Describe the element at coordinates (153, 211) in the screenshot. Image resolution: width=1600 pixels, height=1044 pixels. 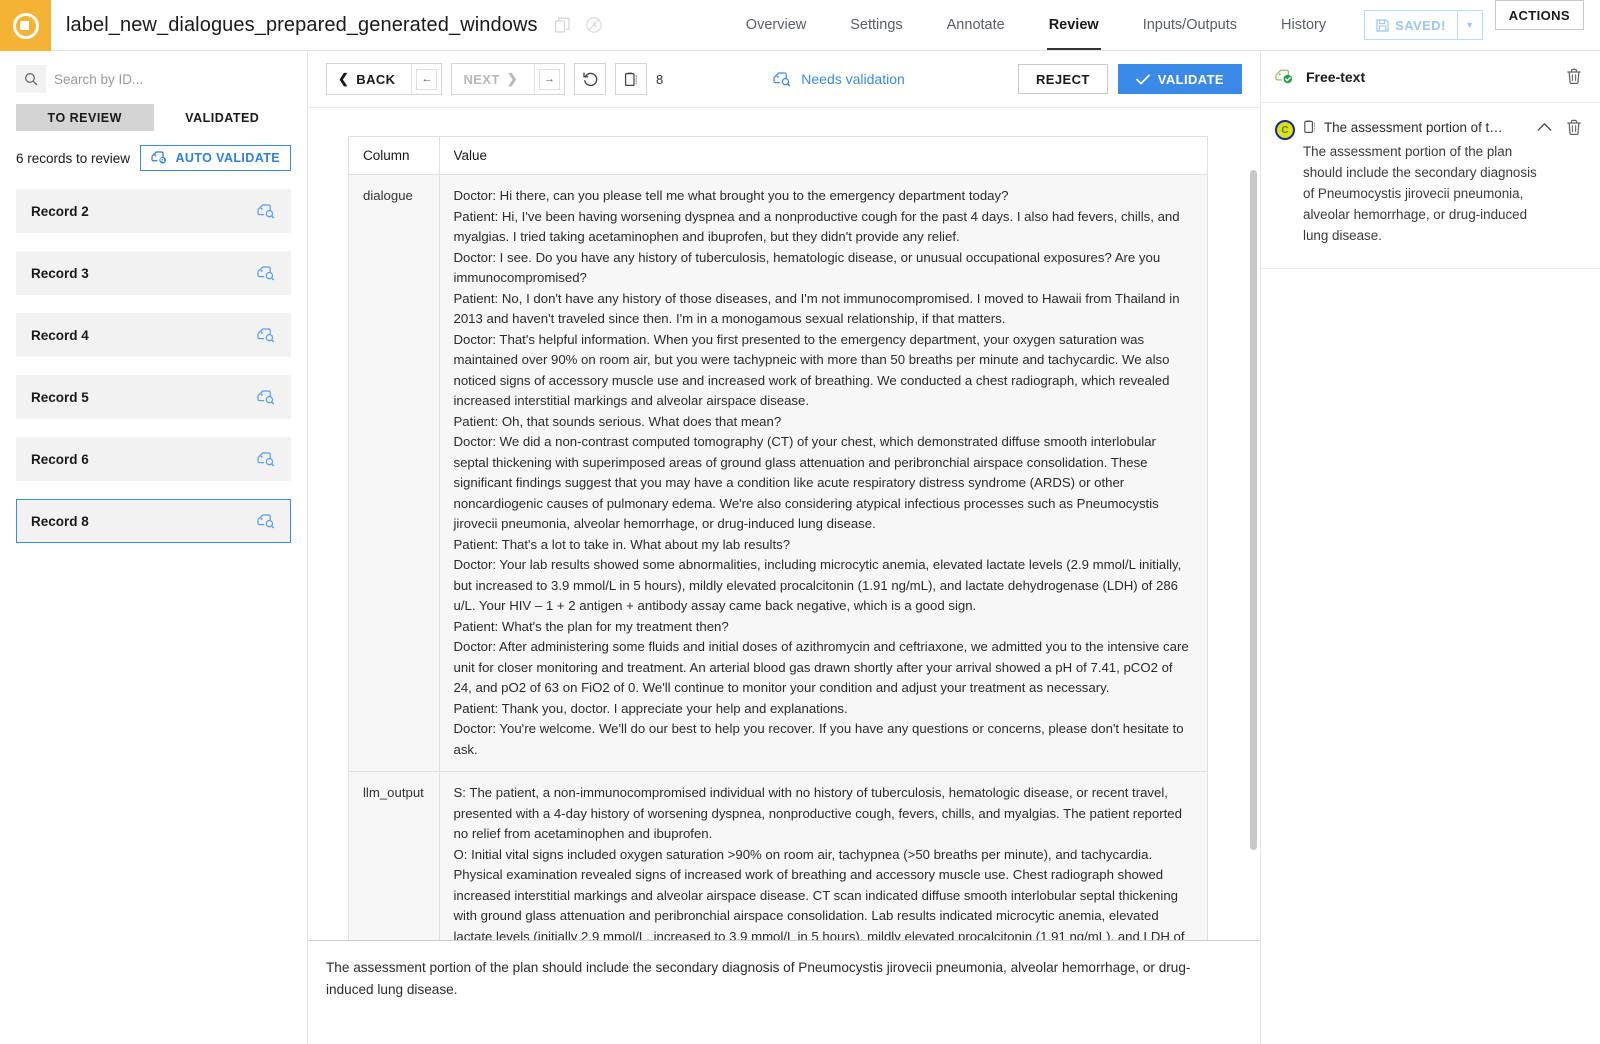
I see `record-list-item: Record 2` at that location.